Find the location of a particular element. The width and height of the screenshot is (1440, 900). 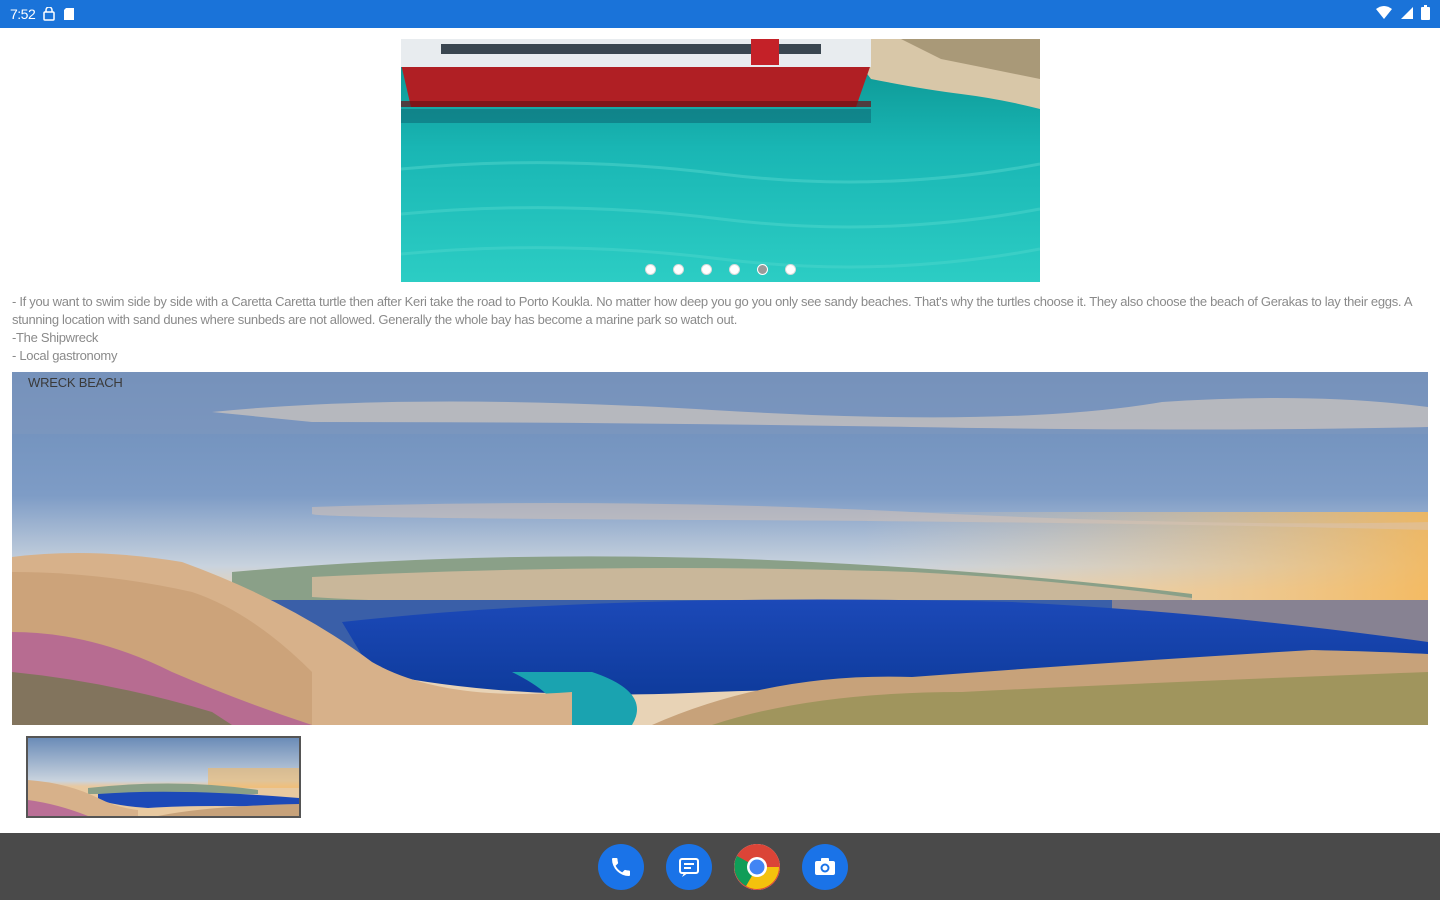

carousel-dots is located at coordinates (720, 269).